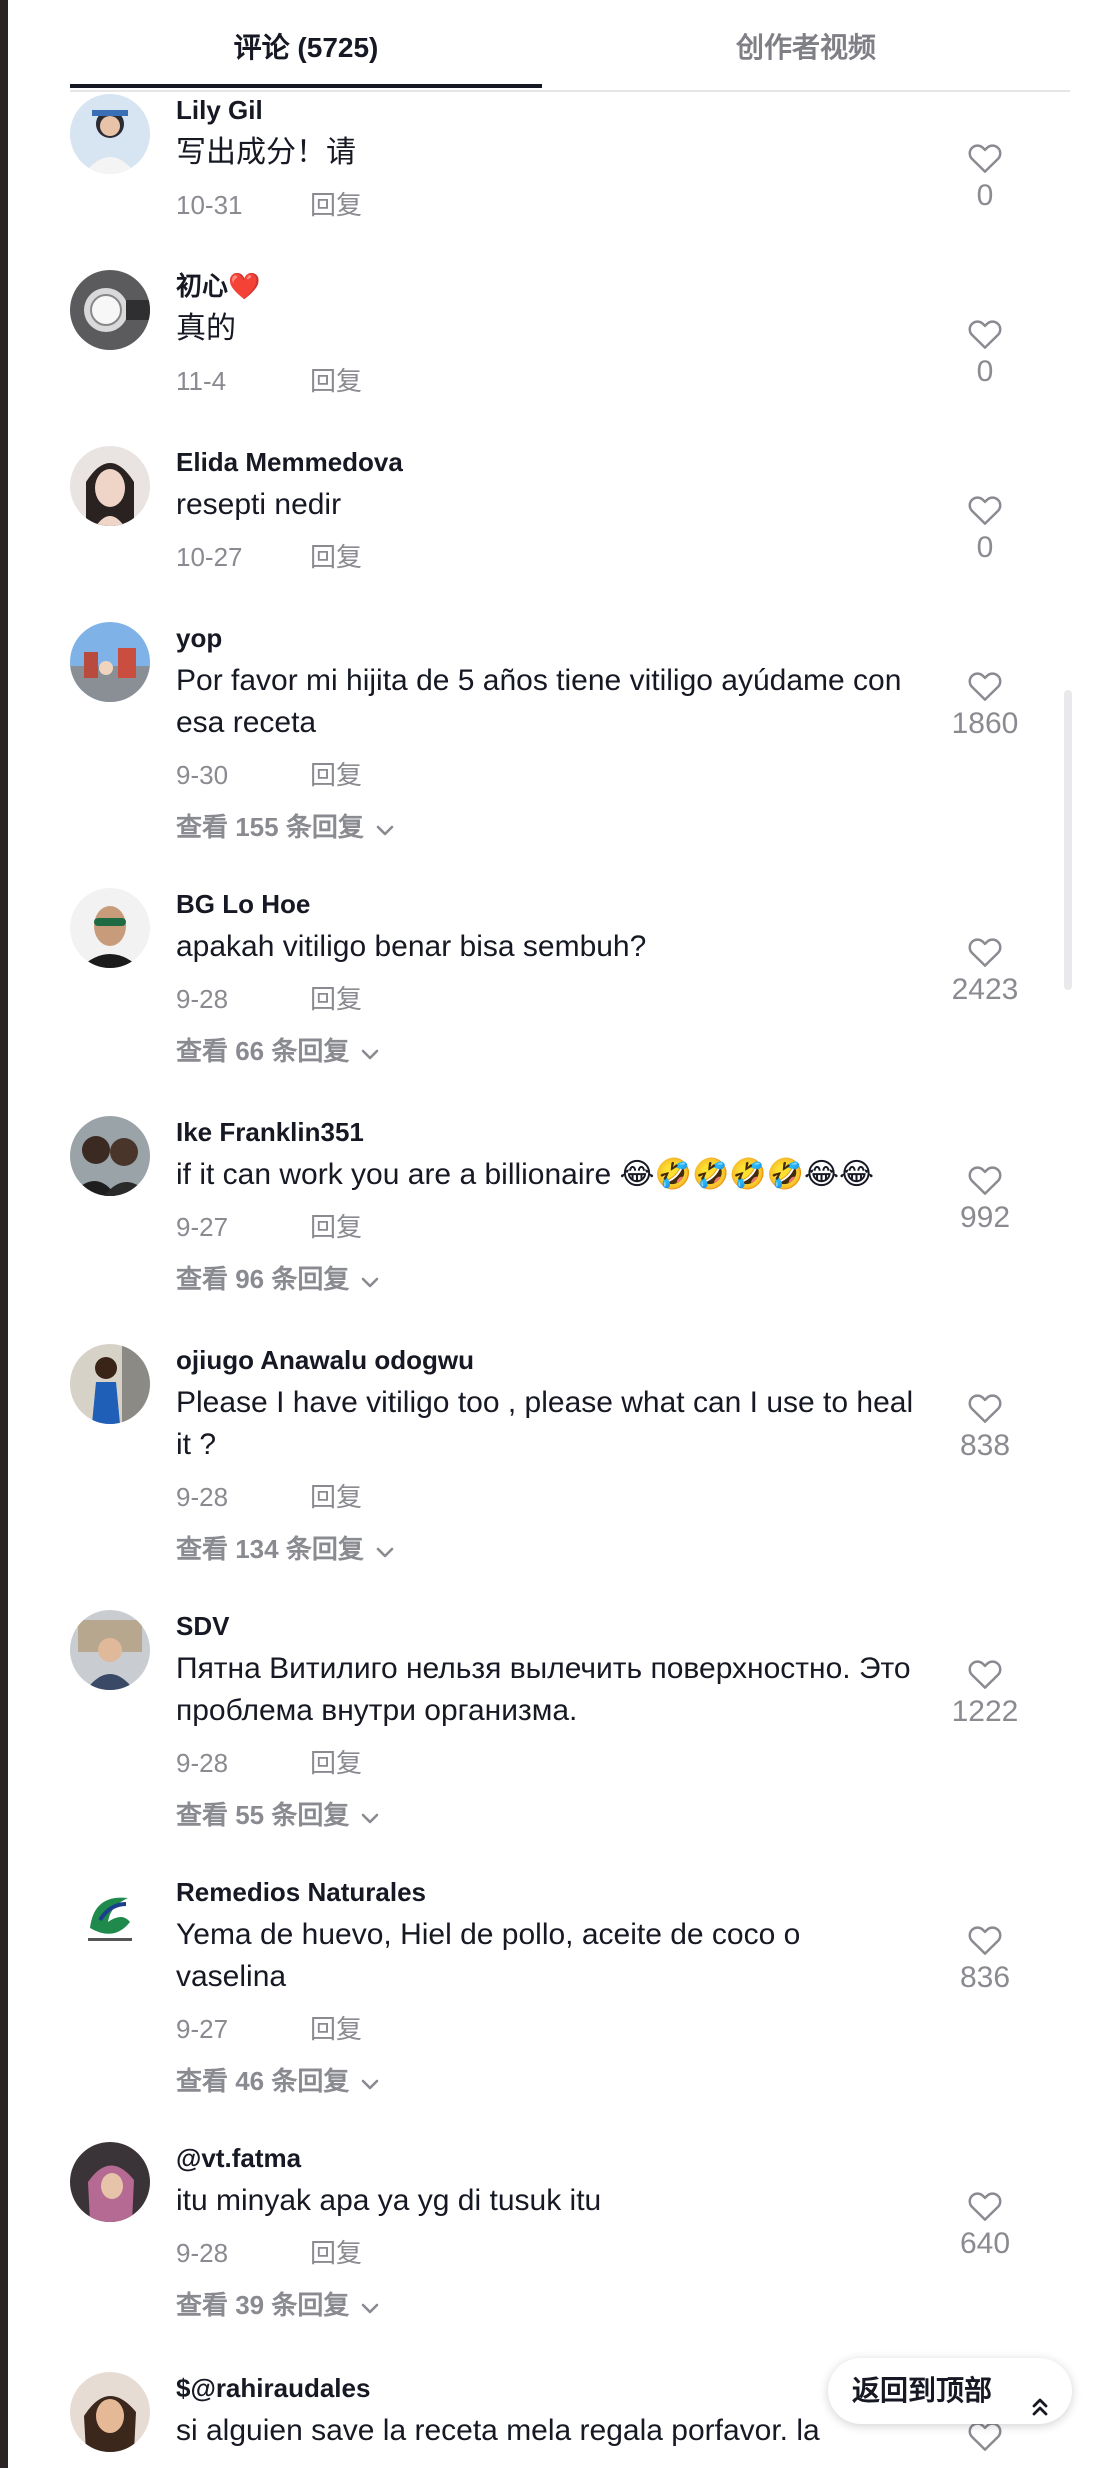 The width and height of the screenshot is (1096, 2468). Describe the element at coordinates (546, 286) in the screenshot. I see `comment-username: 初心❤️` at that location.